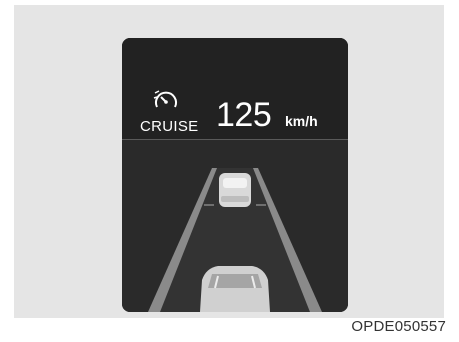 Image resolution: width=459 pixels, height=342 pixels. Describe the element at coordinates (398, 326) in the screenshot. I see `figure-caption: OPDE050557` at that location.